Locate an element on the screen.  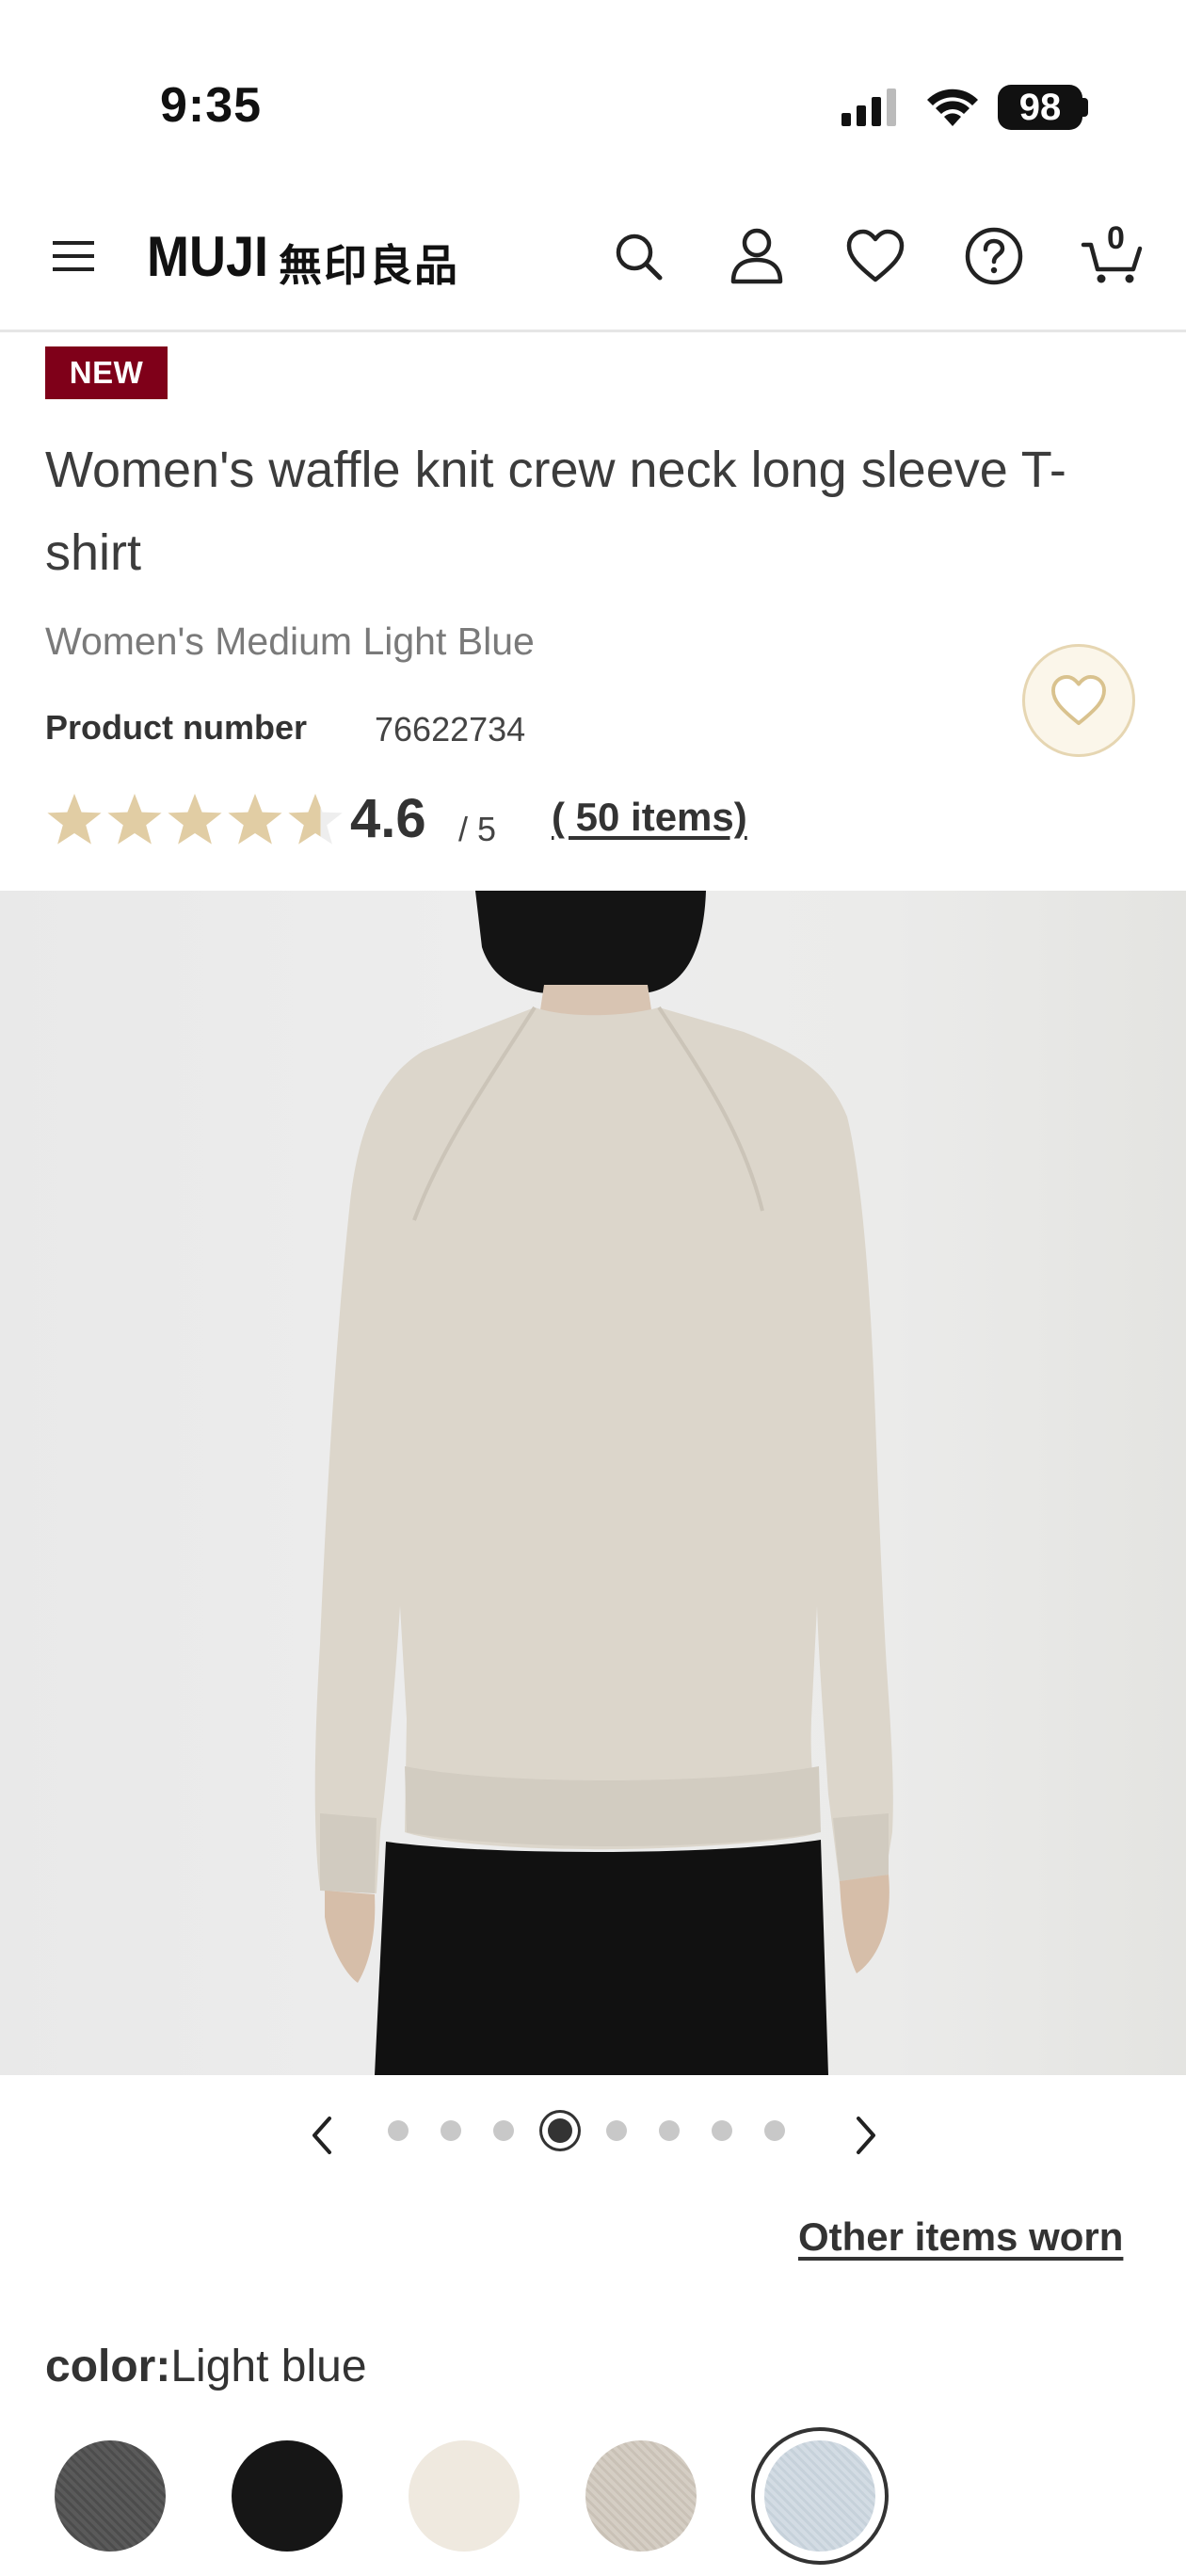
other-items-worn-link: Other items worn is located at coordinates (960, 2237).